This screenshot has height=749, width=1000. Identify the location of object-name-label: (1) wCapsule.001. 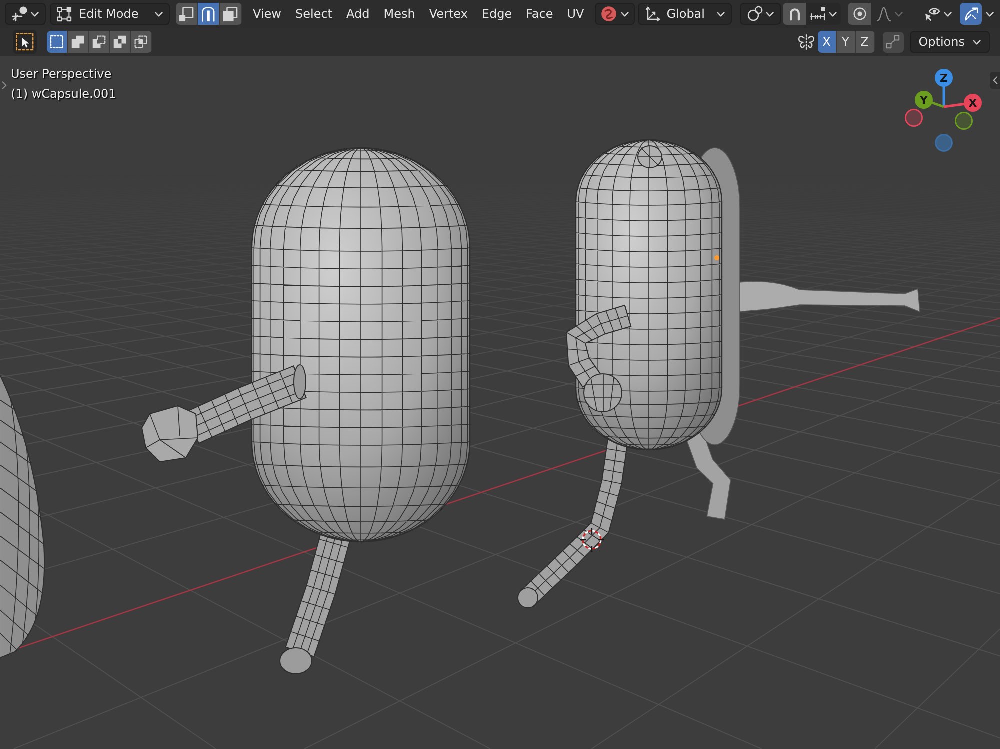
(63, 94).